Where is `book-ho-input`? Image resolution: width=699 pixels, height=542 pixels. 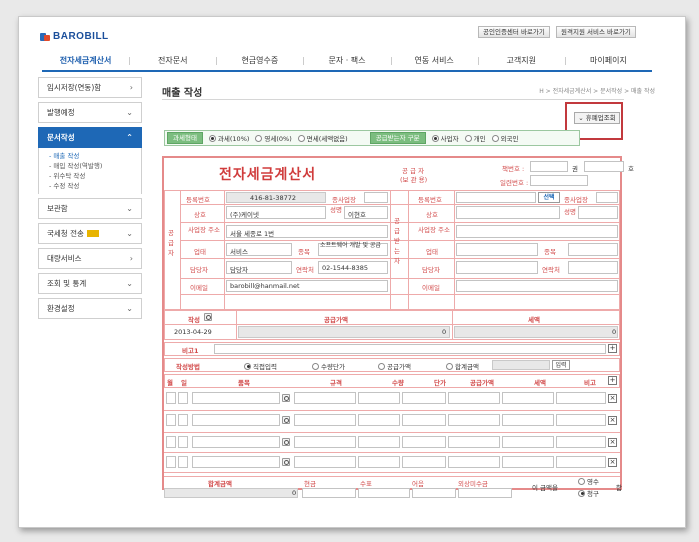
book-ho-input is located at coordinates (604, 166).